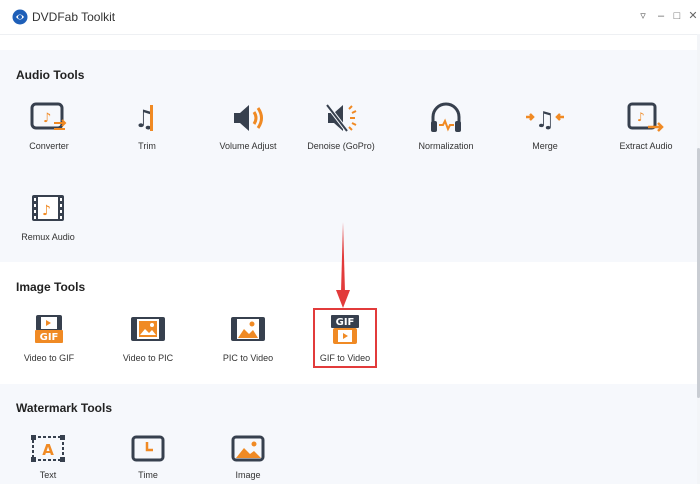 Image resolution: width=700 pixels, height=484 pixels. What do you see at coordinates (248, 146) in the screenshot?
I see `tool-label: Volume Adjust` at bounding box center [248, 146].